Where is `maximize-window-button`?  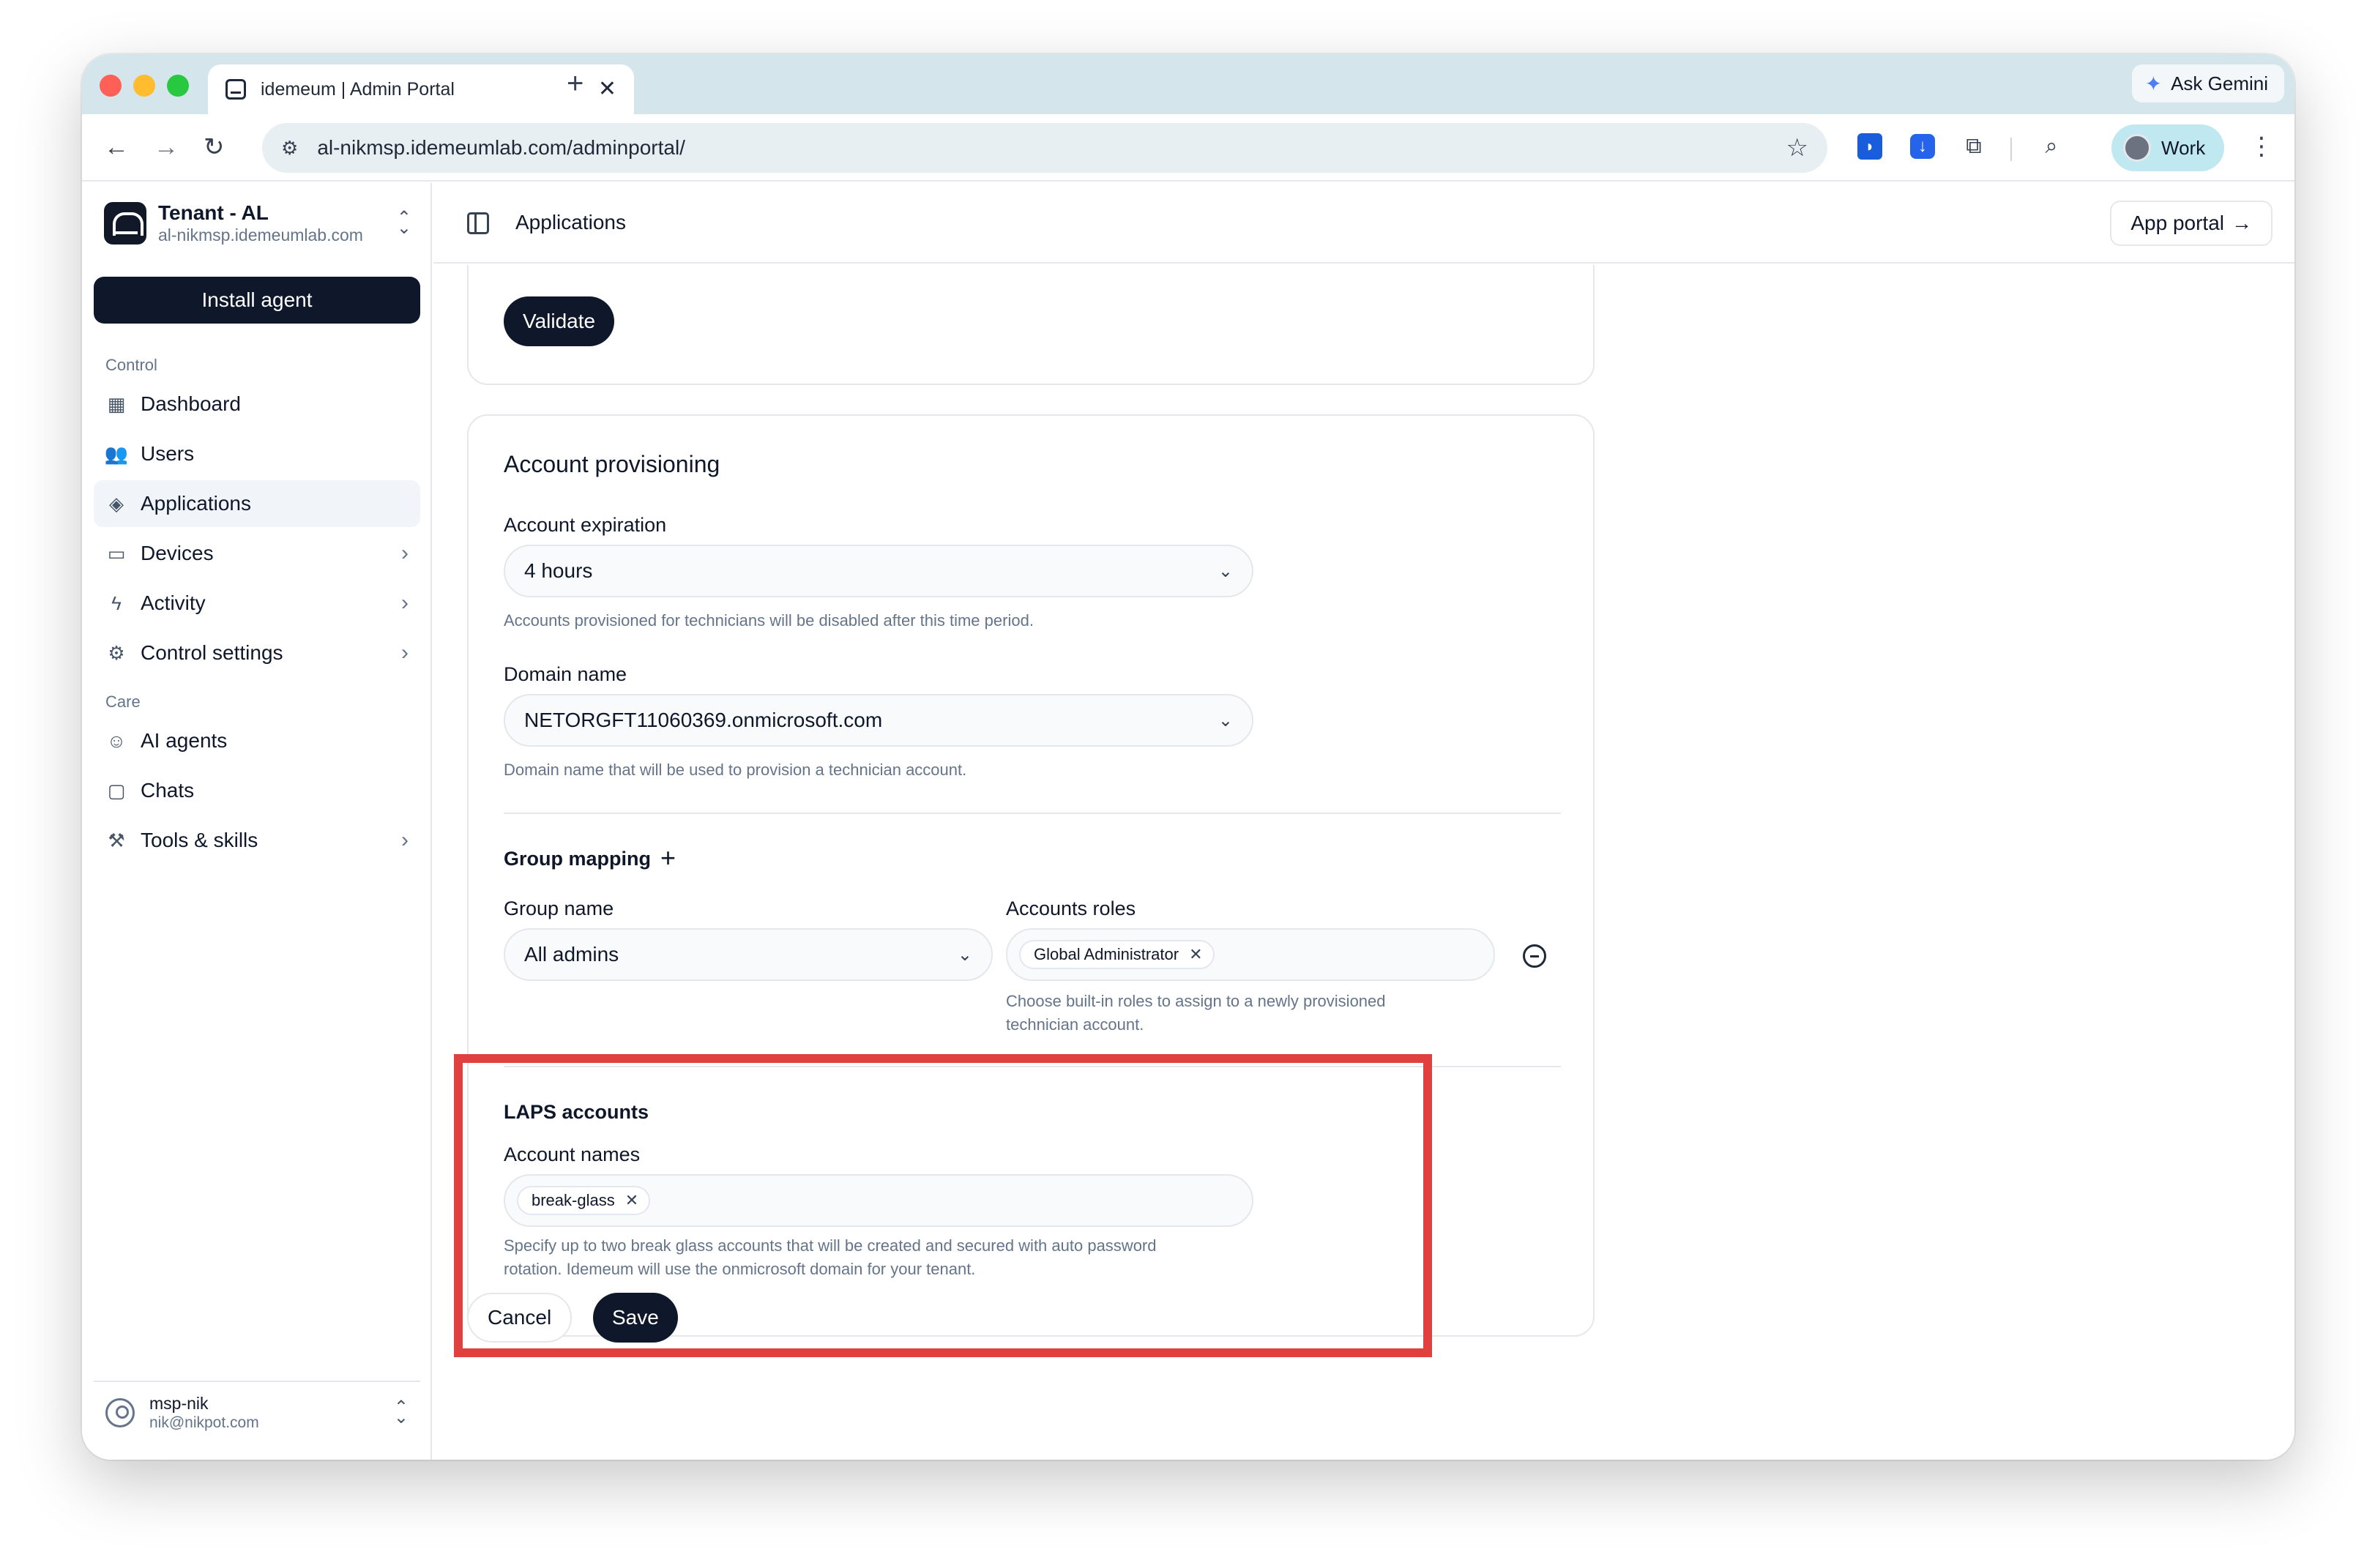
maximize-window-button is located at coordinates (178, 86).